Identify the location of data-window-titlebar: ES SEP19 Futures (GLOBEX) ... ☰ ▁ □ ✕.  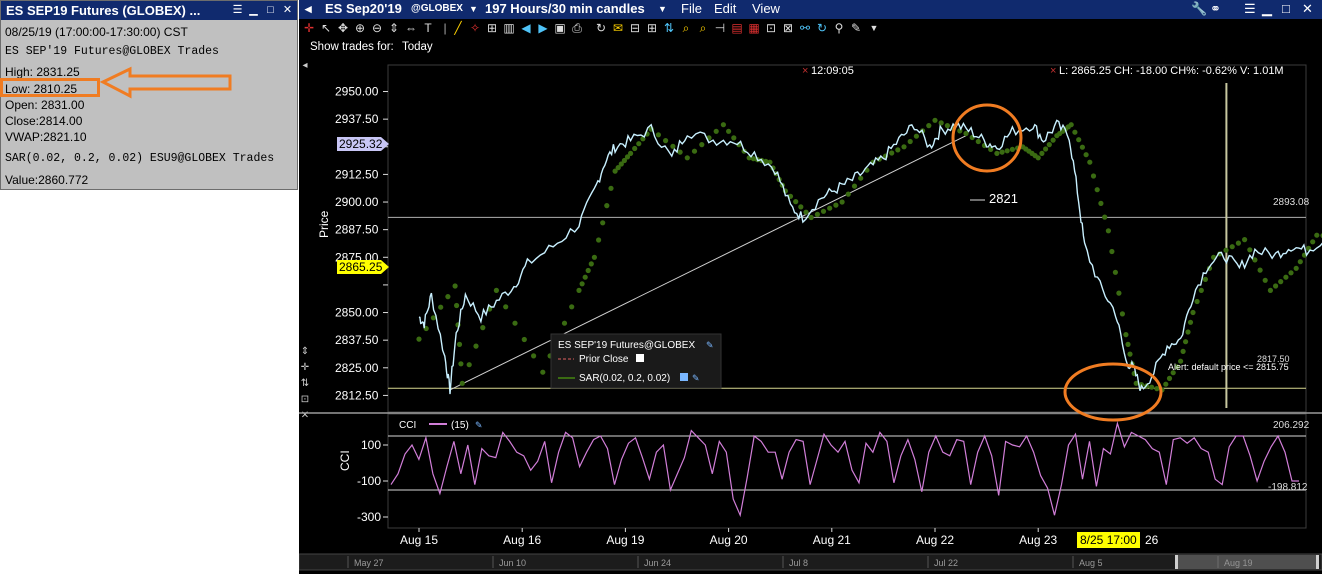
(149, 10).